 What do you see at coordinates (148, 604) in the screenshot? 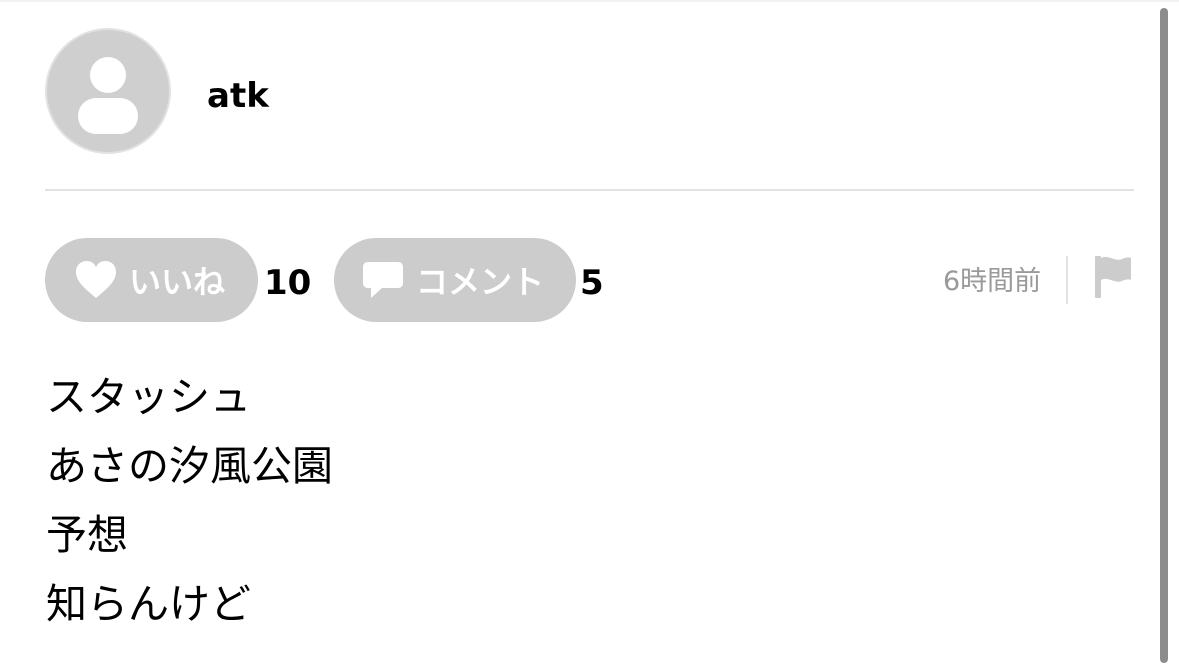
I see `post-line: 知らんけど` at bounding box center [148, 604].